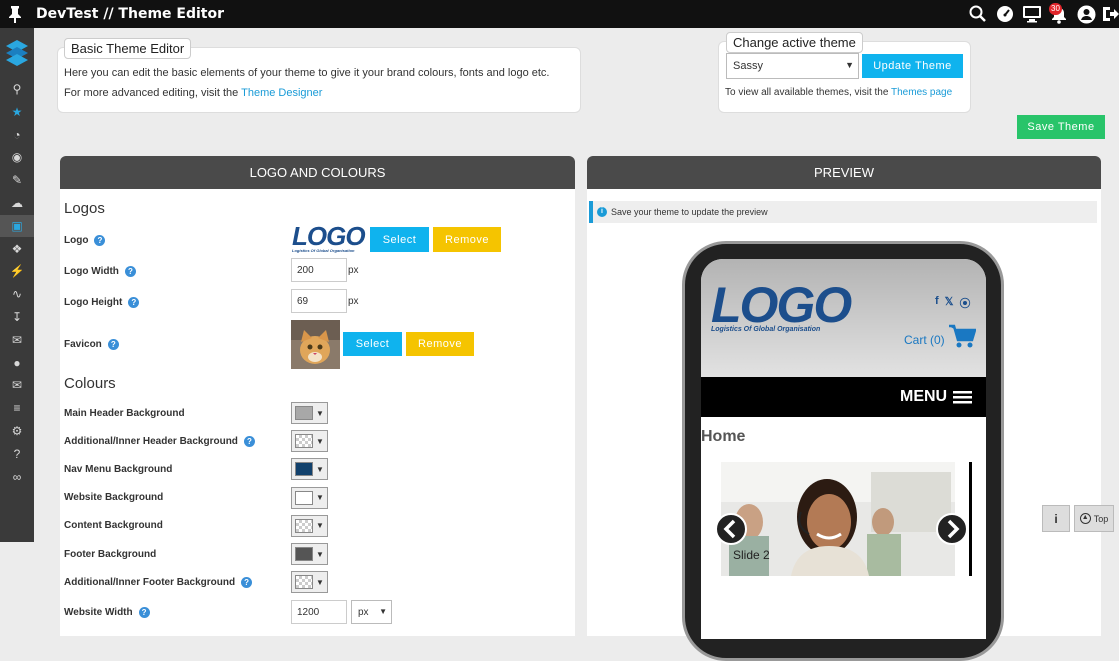 Image resolution: width=1119 pixels, height=661 pixels. Describe the element at coordinates (17, 135) in the screenshot. I see `sidebar-item-dashboard: ◔` at that location.